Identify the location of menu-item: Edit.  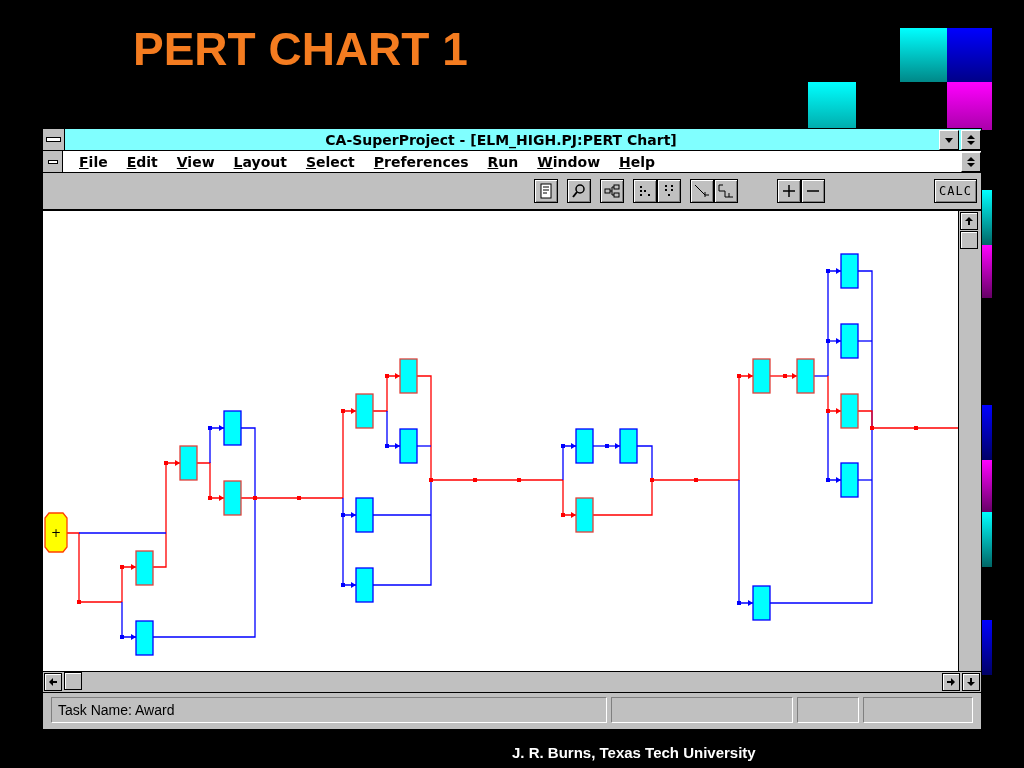
(139, 161).